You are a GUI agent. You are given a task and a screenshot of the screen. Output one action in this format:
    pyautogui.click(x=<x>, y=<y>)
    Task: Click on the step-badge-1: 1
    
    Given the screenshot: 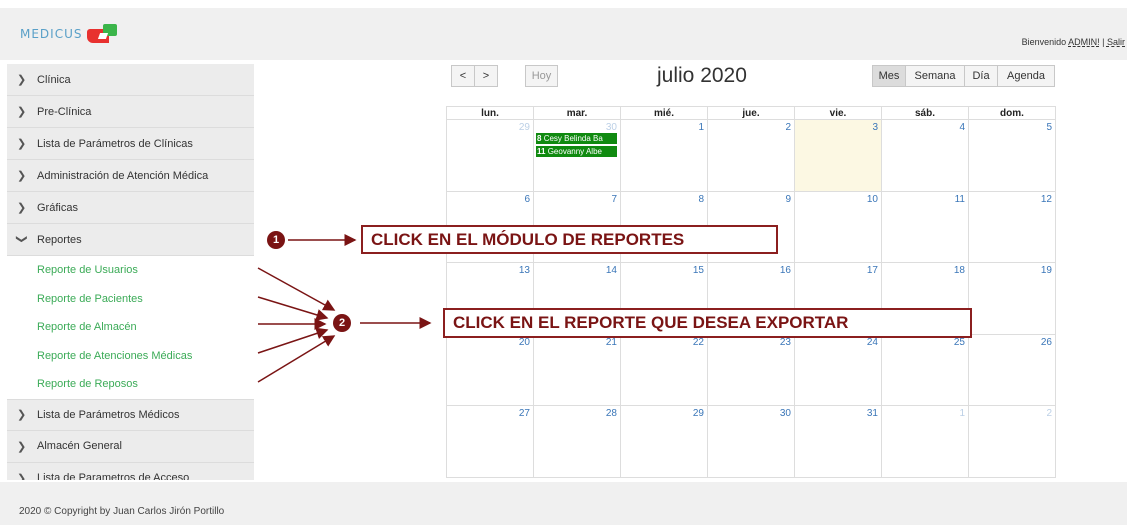 What is the action you would take?
    pyautogui.click(x=276, y=240)
    